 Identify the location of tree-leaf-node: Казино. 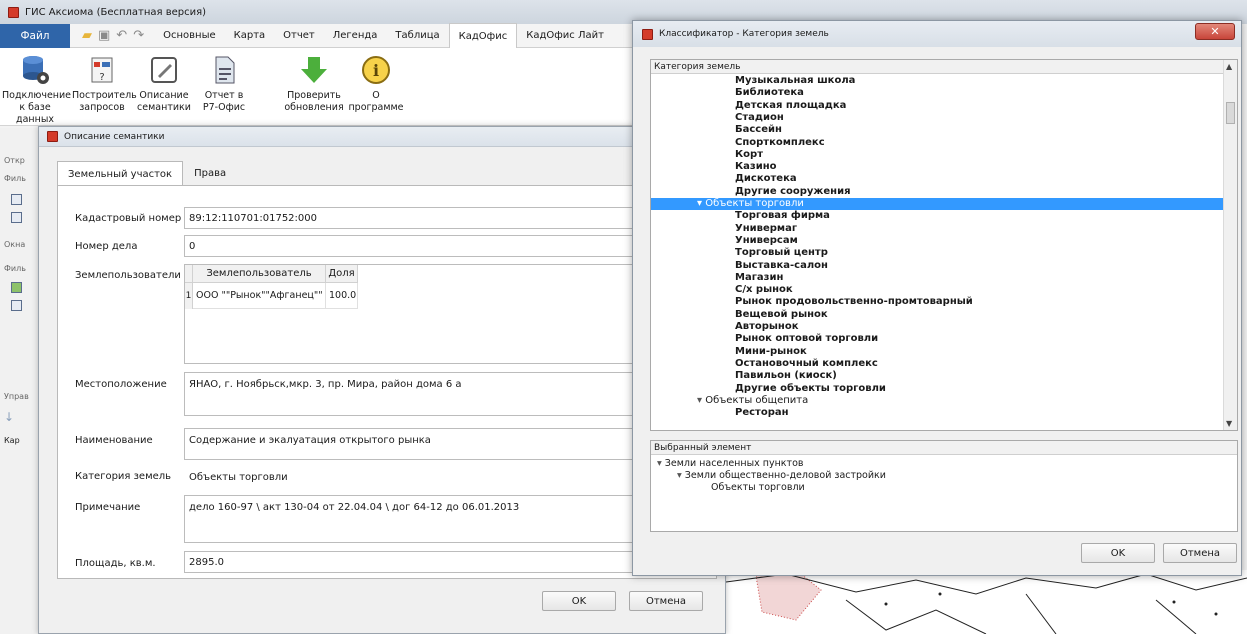
(756, 167).